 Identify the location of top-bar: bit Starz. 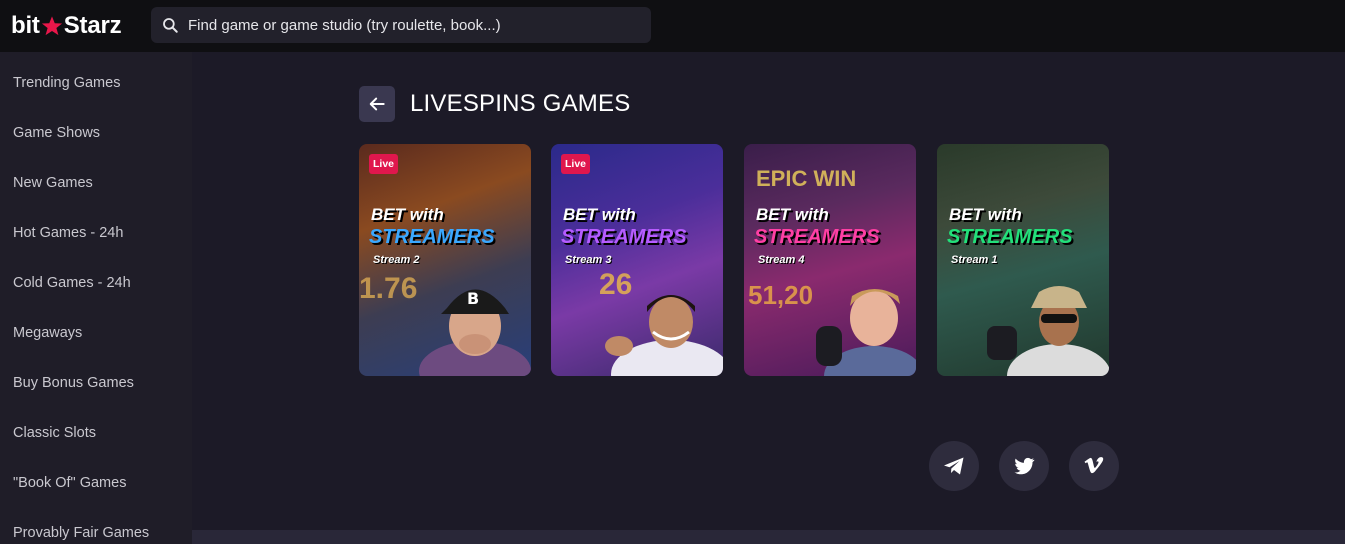
(672, 26).